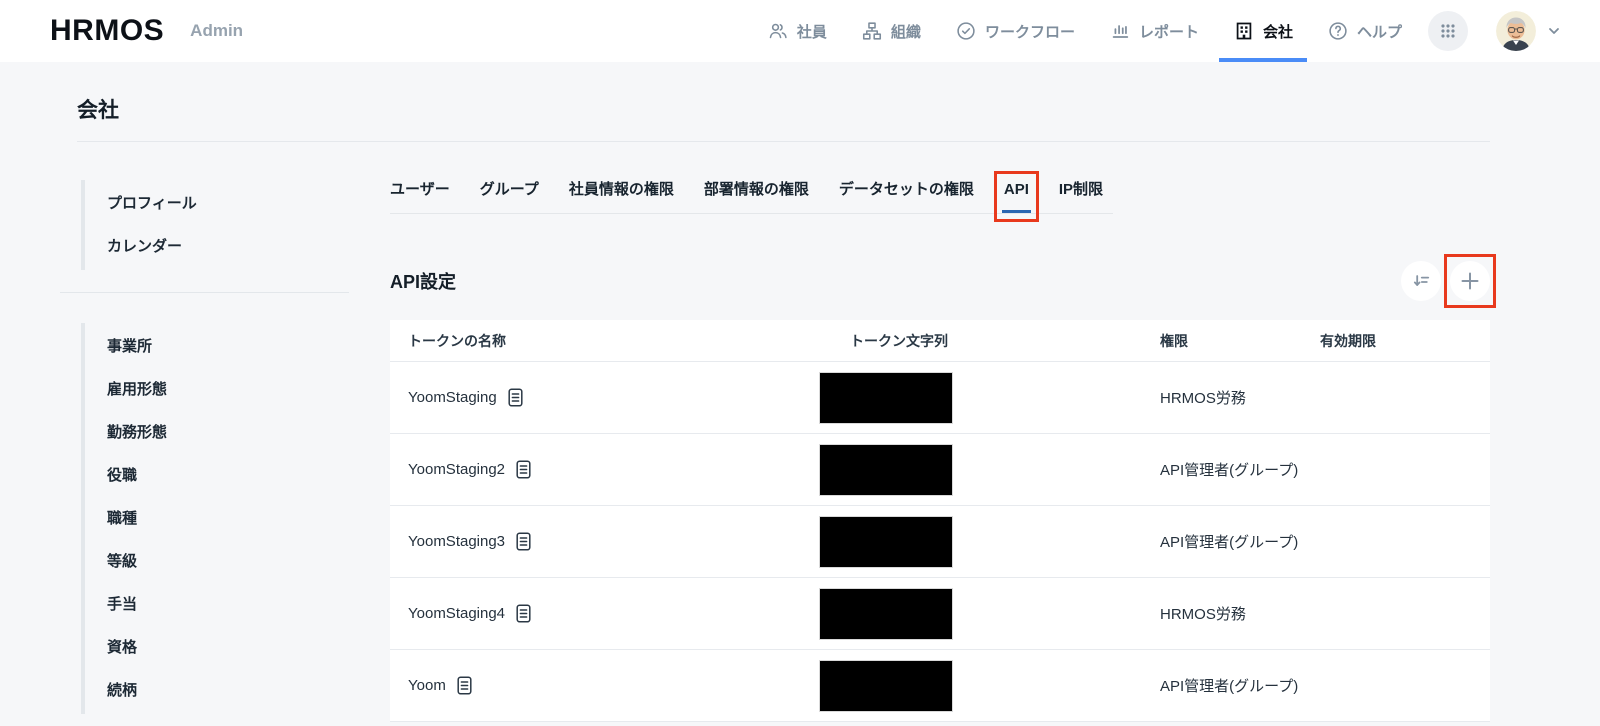 The height and width of the screenshot is (726, 1600). I want to click on sidebar-item-position: 役職, so click(228, 475).